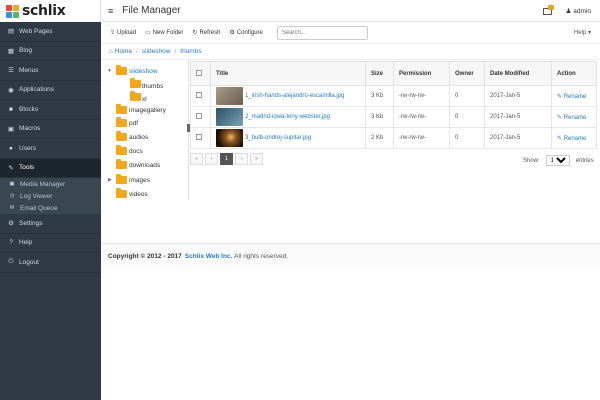 This screenshot has height=400, width=600. What do you see at coordinates (123, 33) in the screenshot?
I see `upload-button: ⇪ Upload` at bounding box center [123, 33].